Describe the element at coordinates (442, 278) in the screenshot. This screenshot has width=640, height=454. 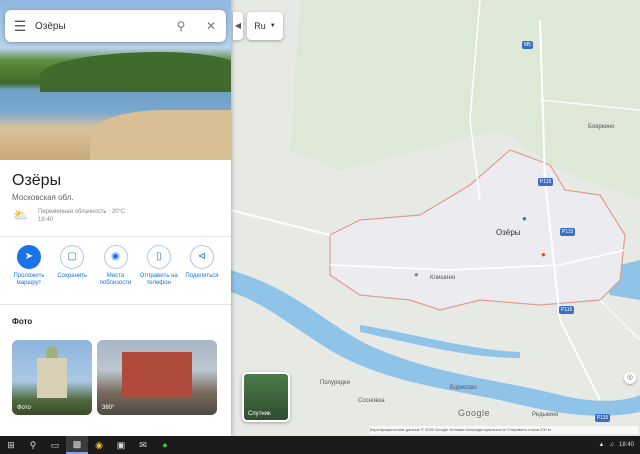
I see `map-label: Клишино` at that location.